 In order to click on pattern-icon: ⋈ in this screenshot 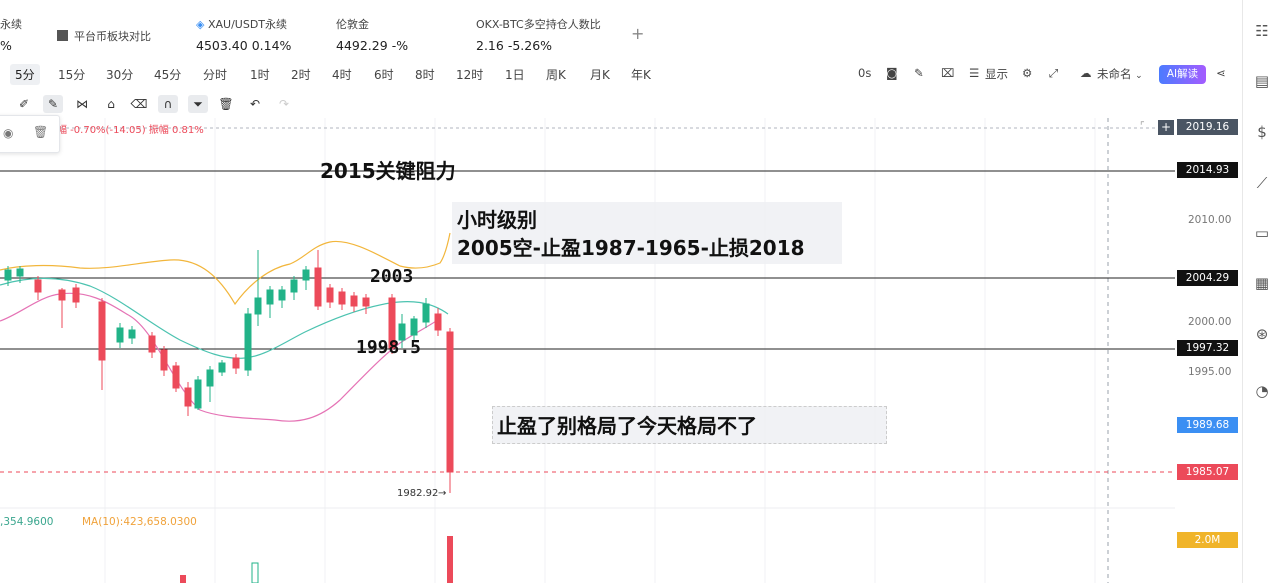, I will do `click(82, 104)`.